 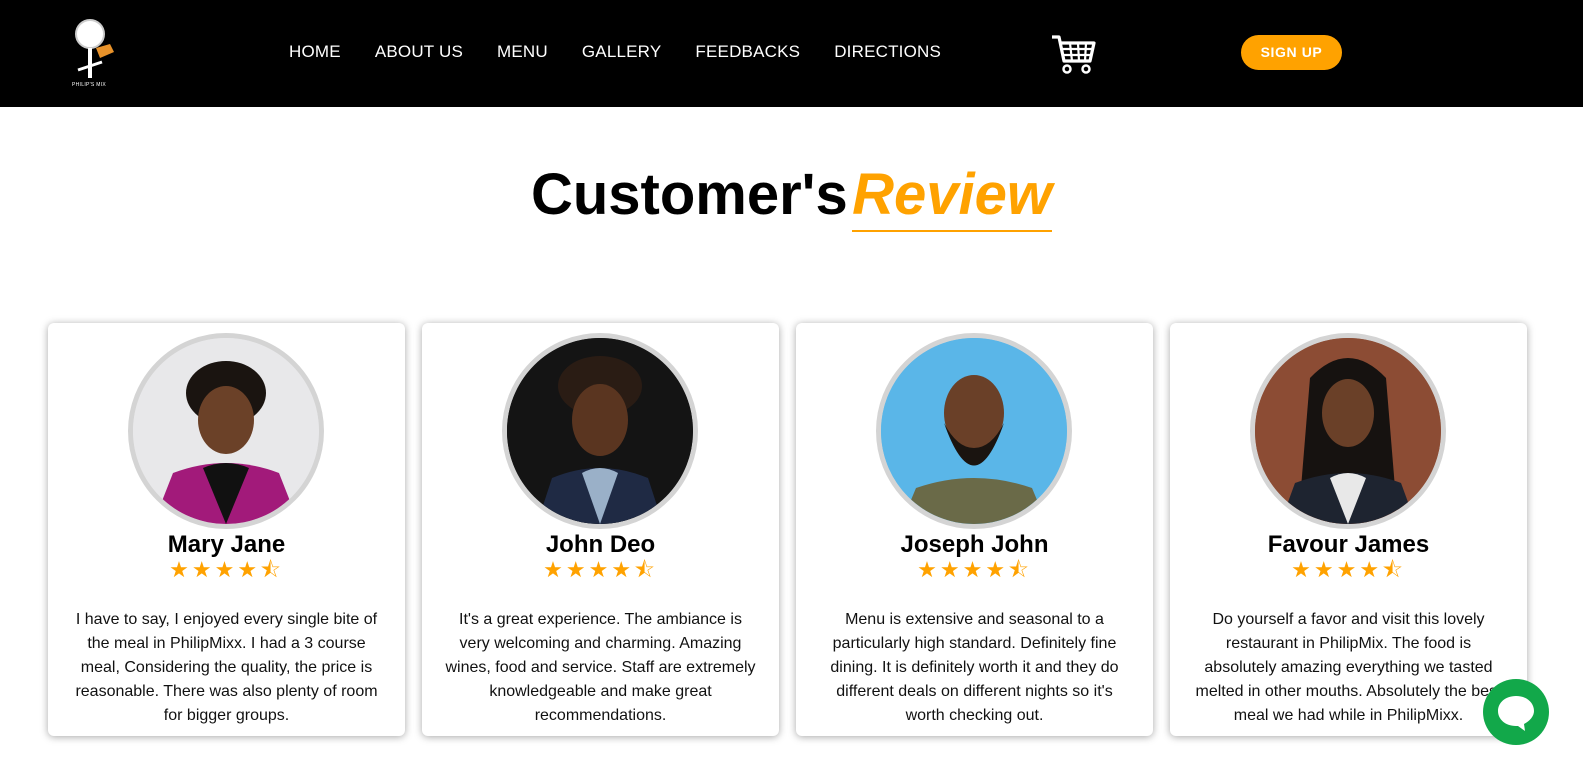 What do you see at coordinates (226, 544) in the screenshot?
I see `reviewer-name: Mary Jane` at bounding box center [226, 544].